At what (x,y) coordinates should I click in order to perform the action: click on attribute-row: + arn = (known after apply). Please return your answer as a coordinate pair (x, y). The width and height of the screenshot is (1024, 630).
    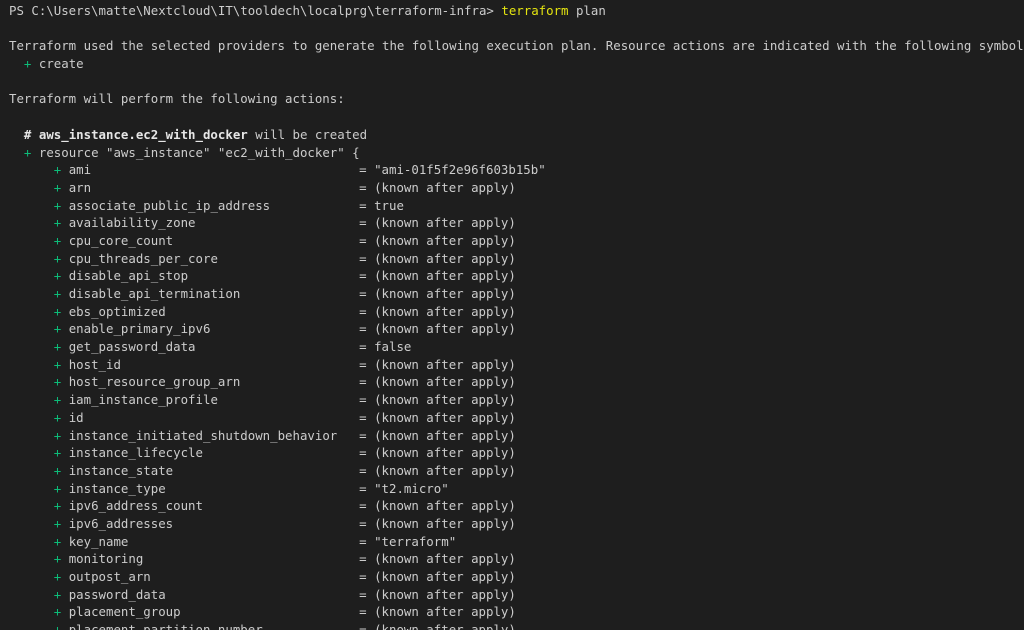
    Looking at the image, I should click on (284, 187).